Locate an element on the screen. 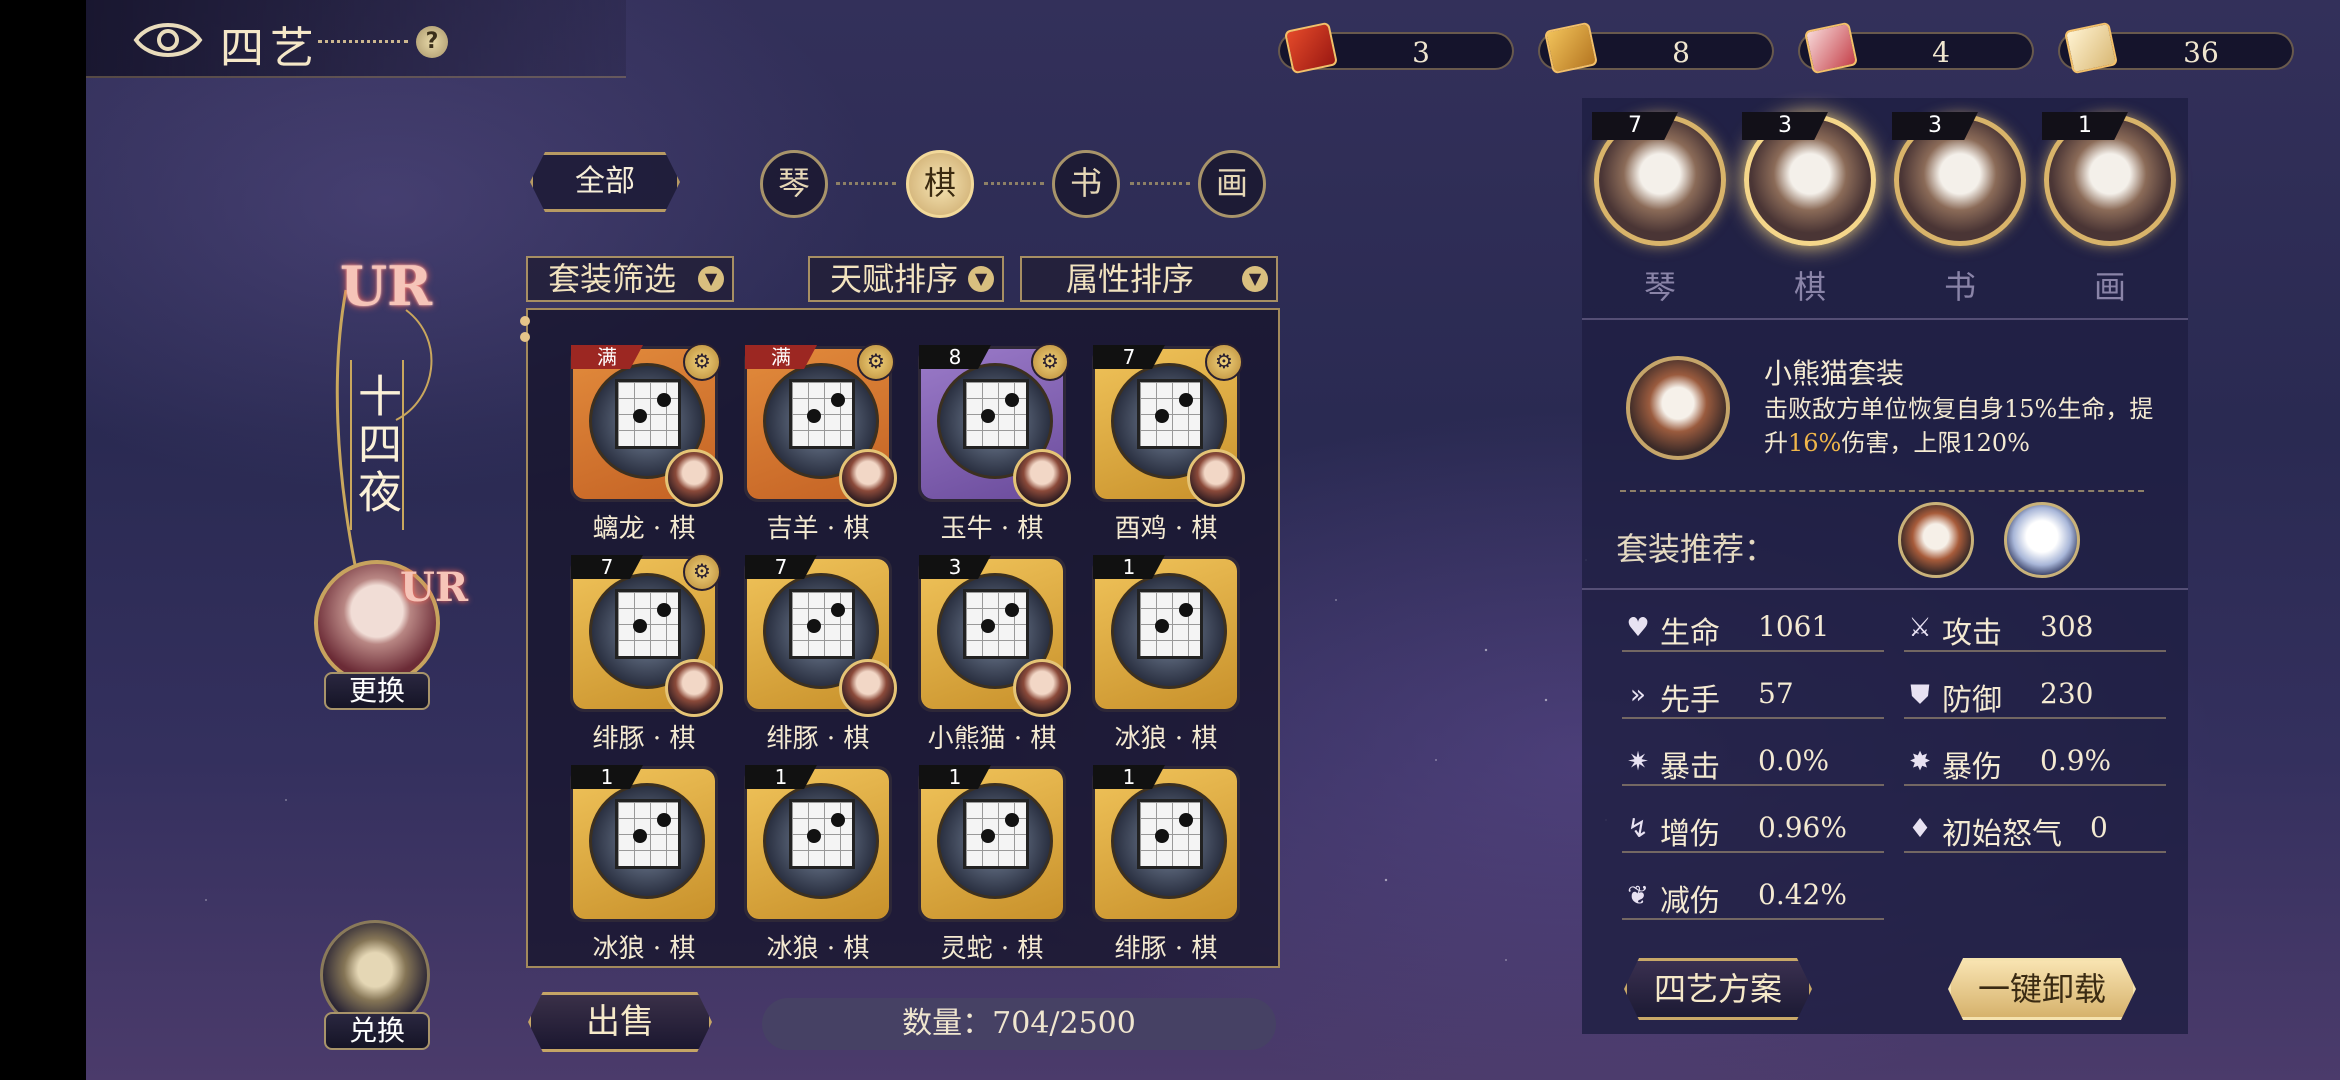 The image size is (2340, 1080). item-label: 吉羊 · 棋 is located at coordinates (818, 529).